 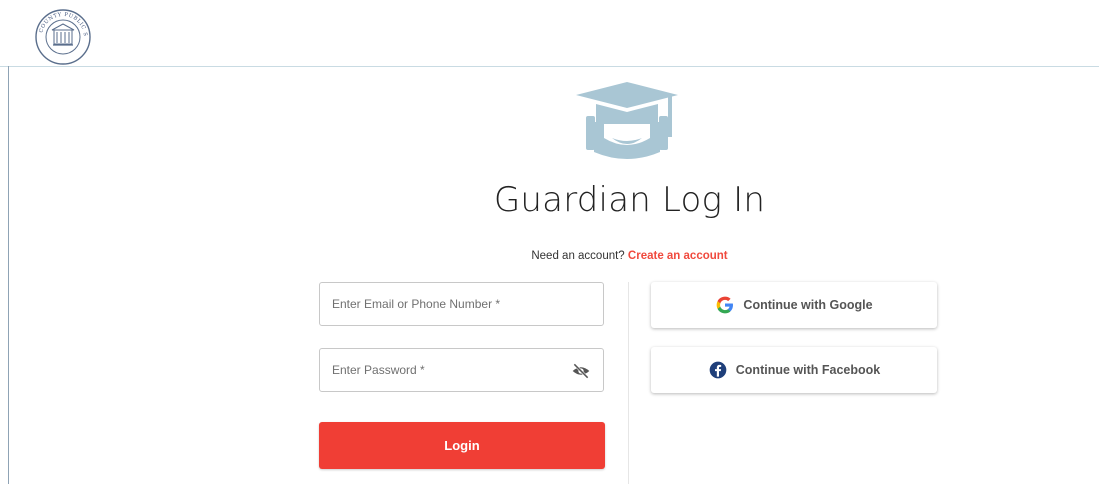 I want to click on continue-with-google-button: Continue with Google, so click(x=794, y=305).